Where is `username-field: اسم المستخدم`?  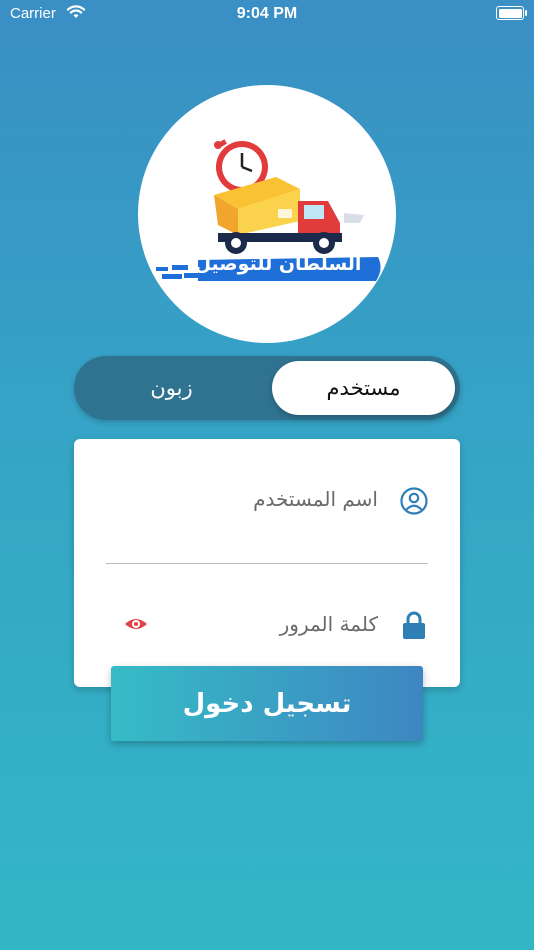
username-field: اسم المستخدم is located at coordinates (315, 499).